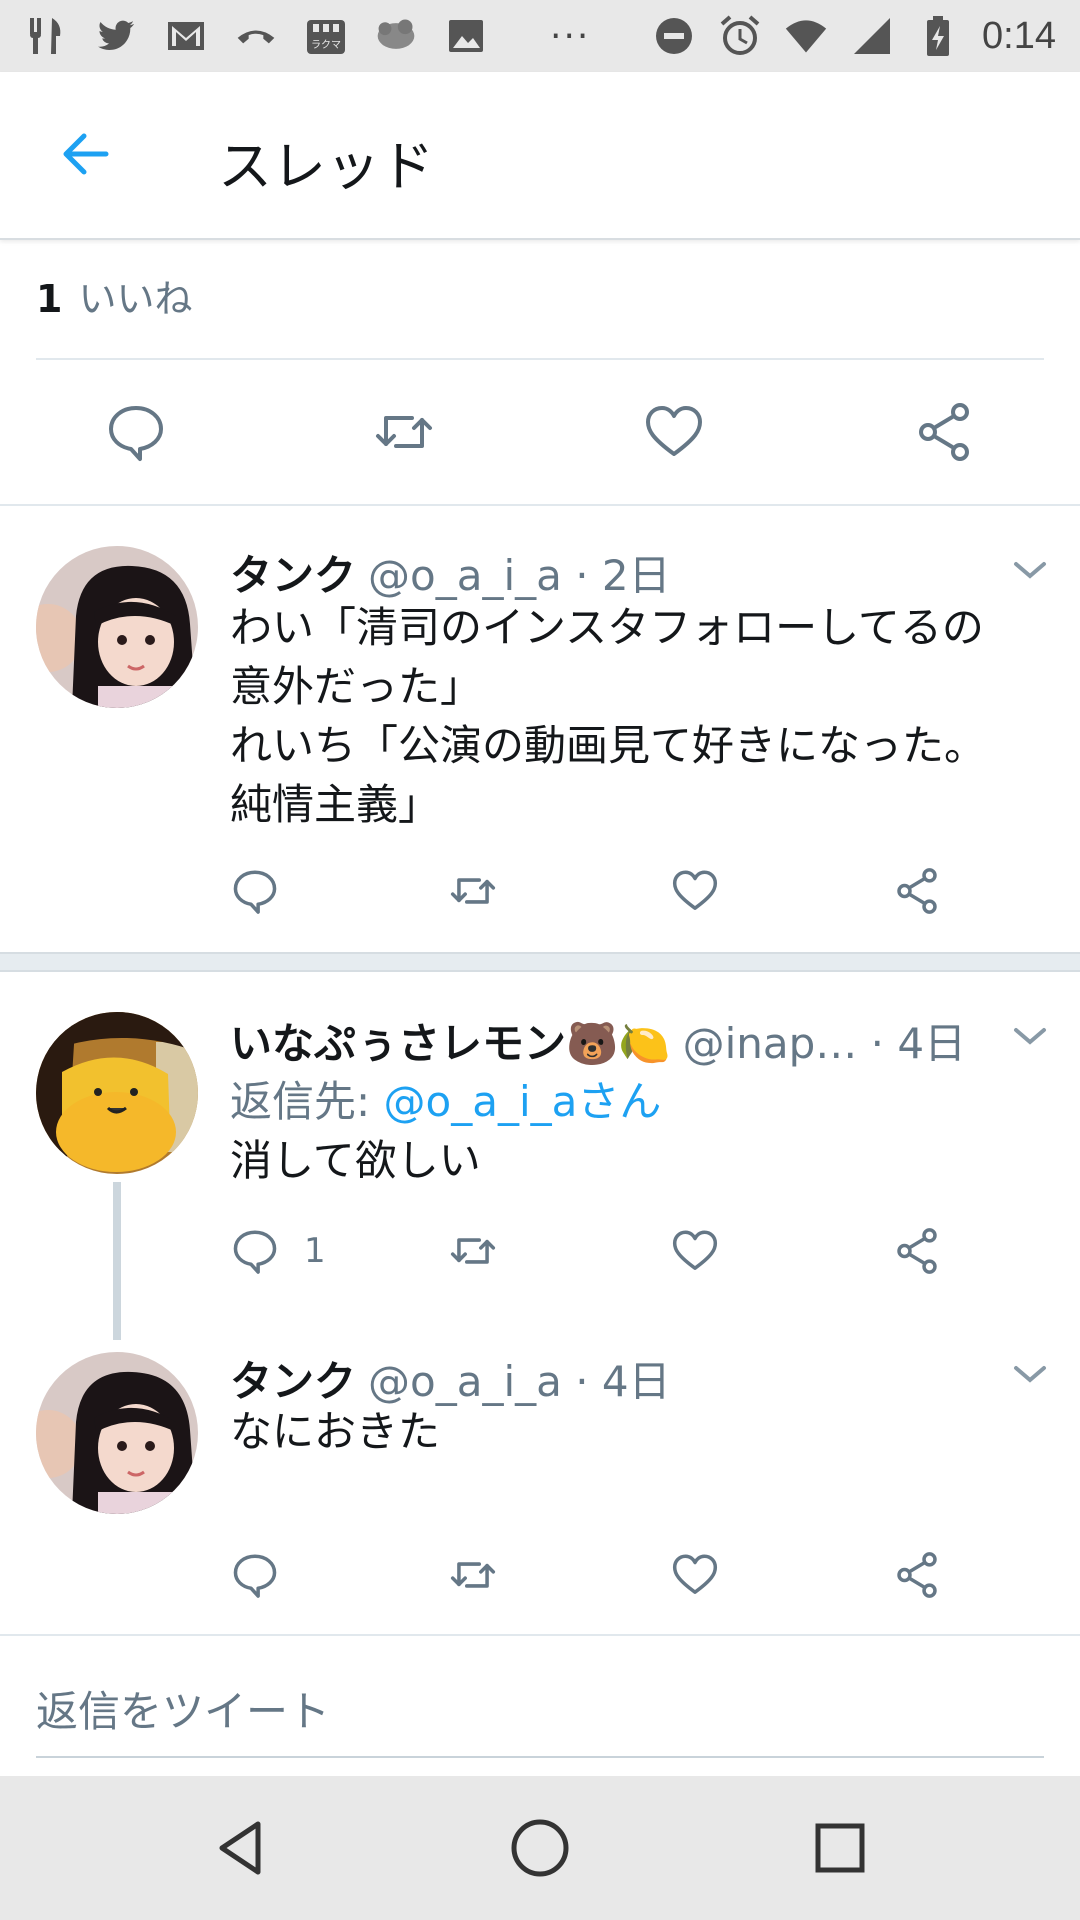  What do you see at coordinates (240, 1848) in the screenshot?
I see `nav-back-icon` at bounding box center [240, 1848].